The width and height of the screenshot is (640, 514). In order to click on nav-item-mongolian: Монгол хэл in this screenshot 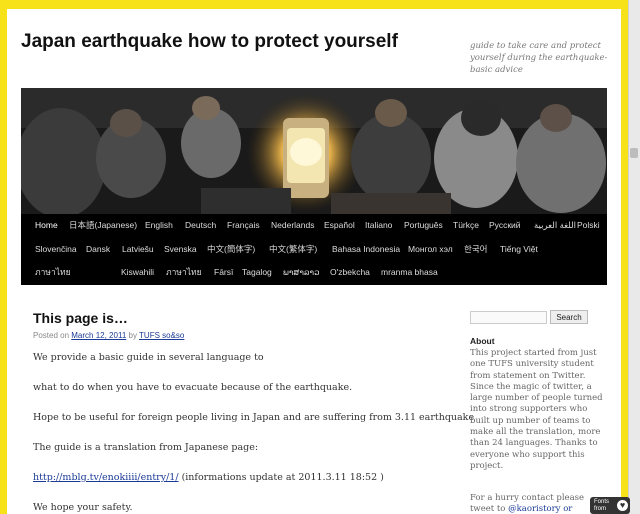, I will do `click(430, 249)`.